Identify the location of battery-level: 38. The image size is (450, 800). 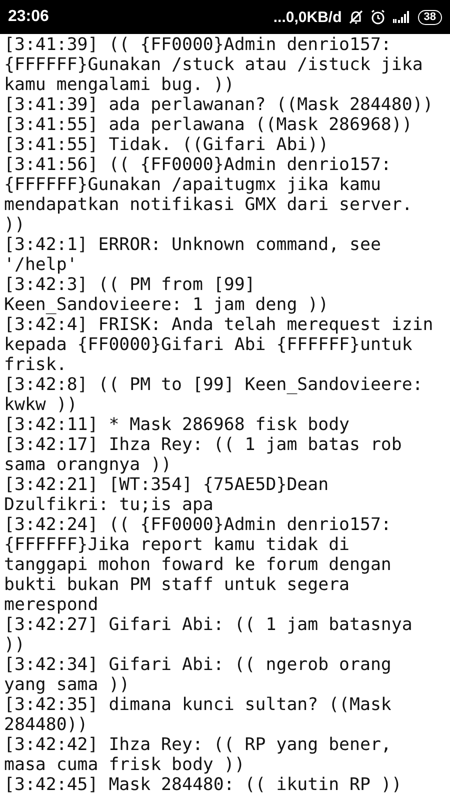
(430, 17).